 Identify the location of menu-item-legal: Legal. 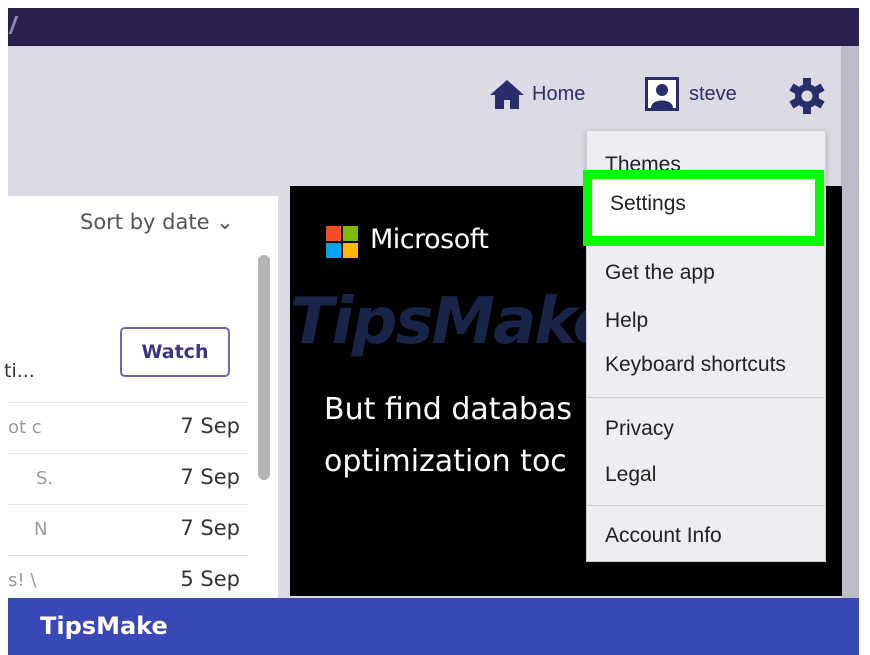
(630, 475).